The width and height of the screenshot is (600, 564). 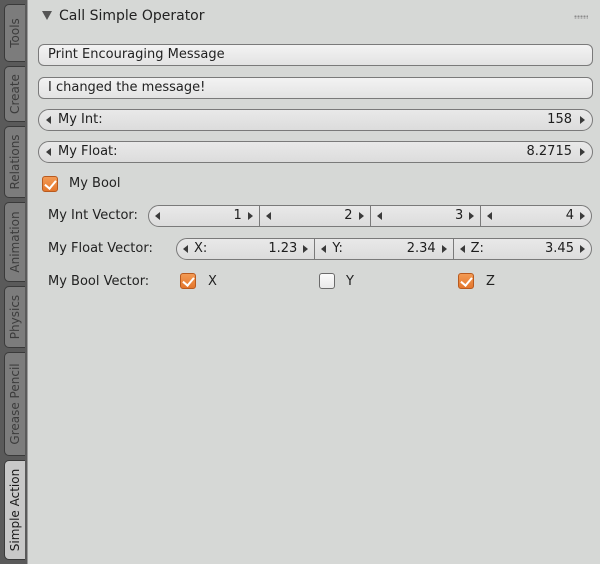 I want to click on int-vector-field: 1 2 3 4, so click(x=370, y=216).